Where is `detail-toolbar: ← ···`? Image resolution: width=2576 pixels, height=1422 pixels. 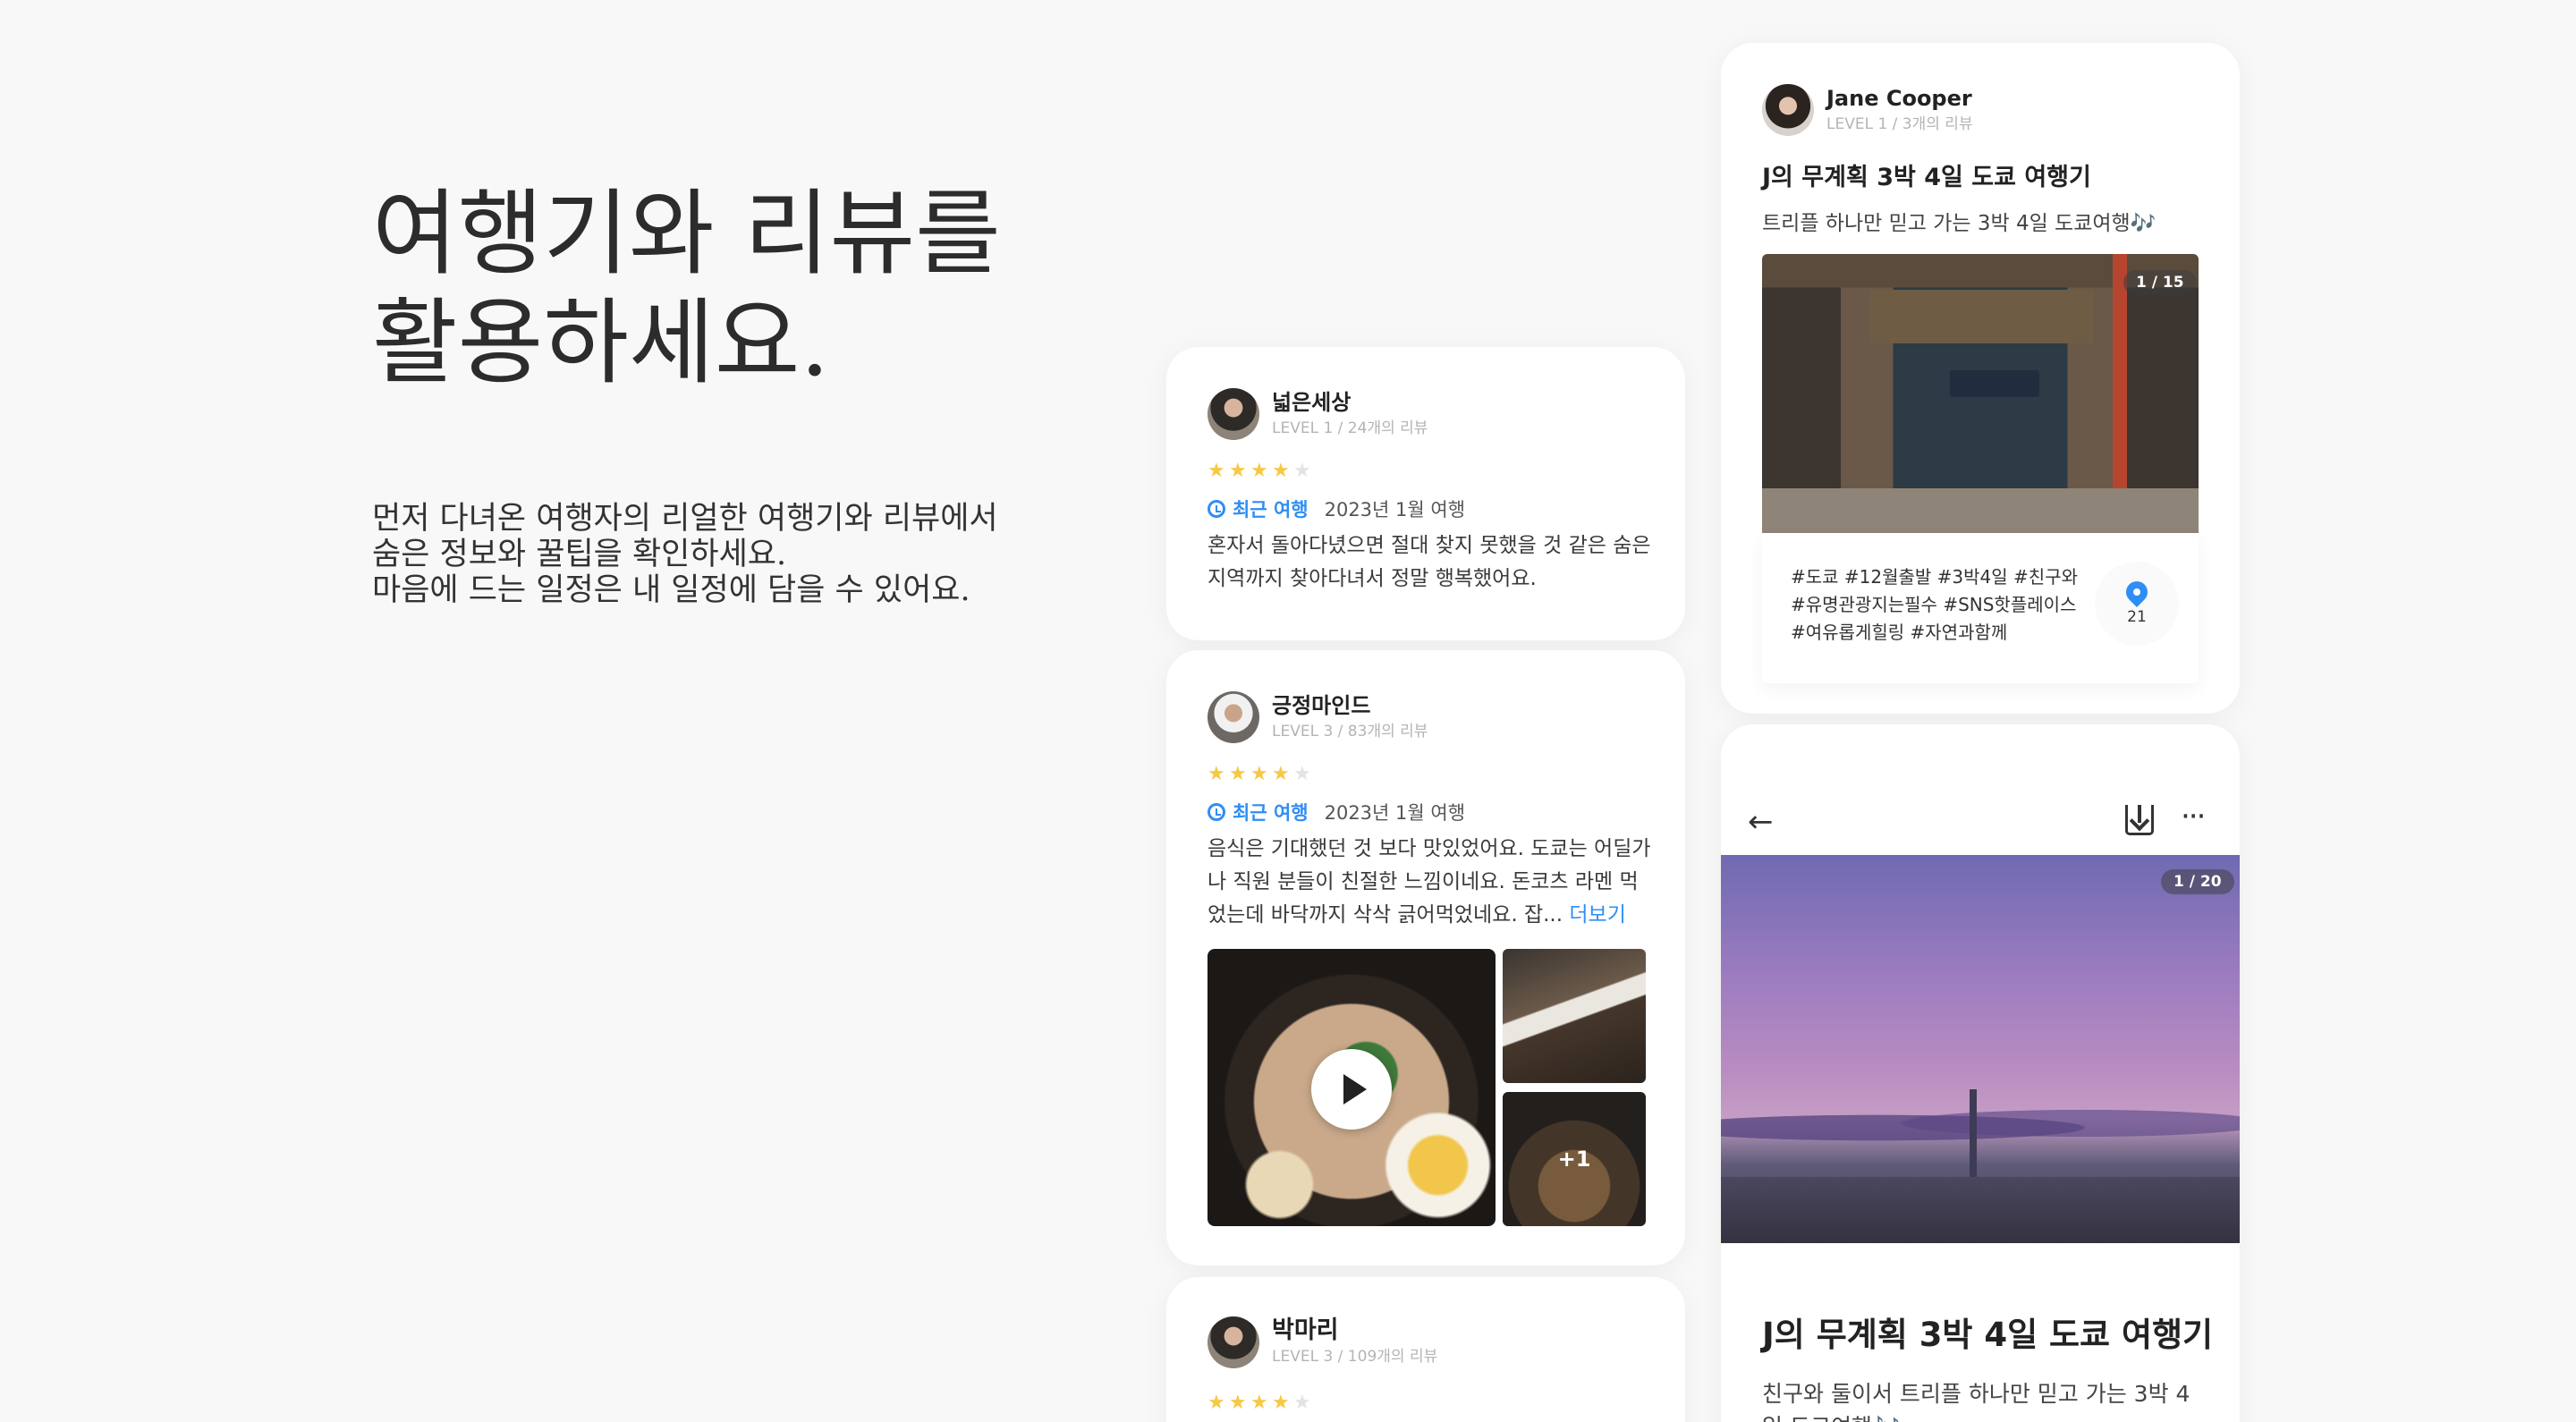
detail-toolbar: ← ··· is located at coordinates (1980, 823).